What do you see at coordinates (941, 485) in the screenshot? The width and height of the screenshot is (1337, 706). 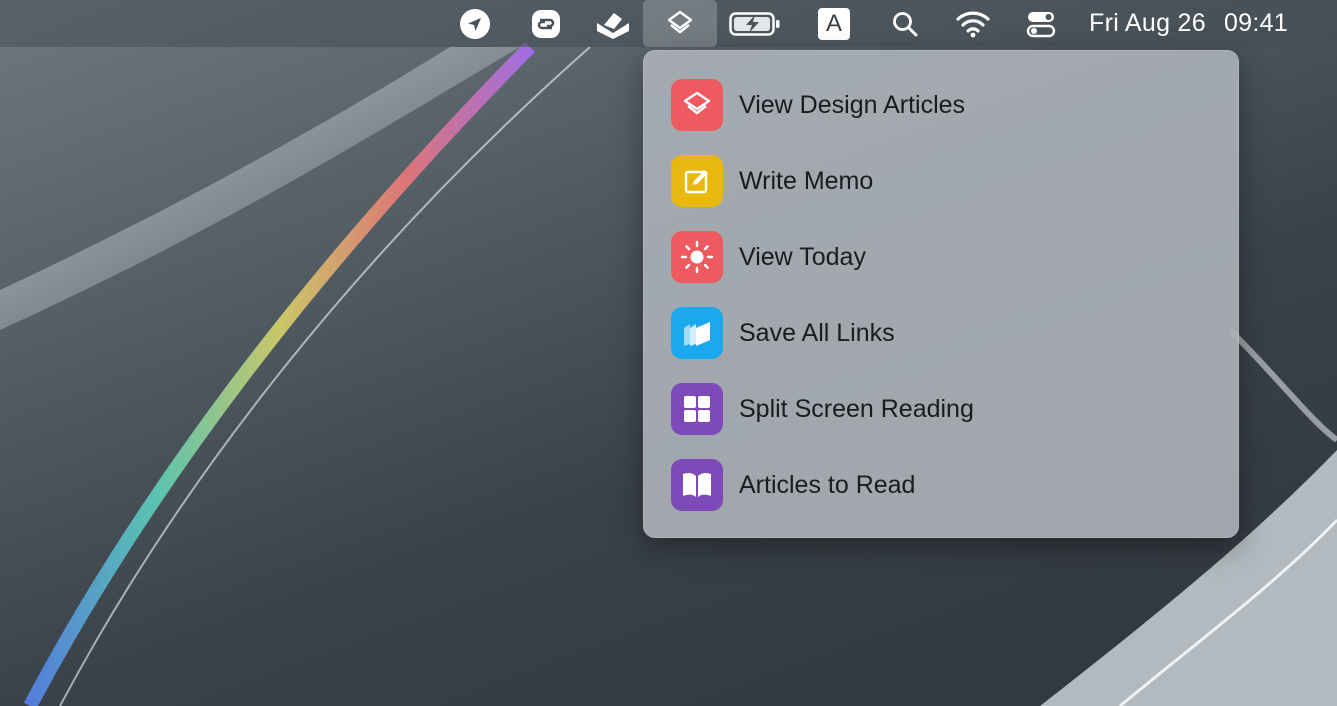 I see `menu-item-articles-to-read: Articles to Read` at bounding box center [941, 485].